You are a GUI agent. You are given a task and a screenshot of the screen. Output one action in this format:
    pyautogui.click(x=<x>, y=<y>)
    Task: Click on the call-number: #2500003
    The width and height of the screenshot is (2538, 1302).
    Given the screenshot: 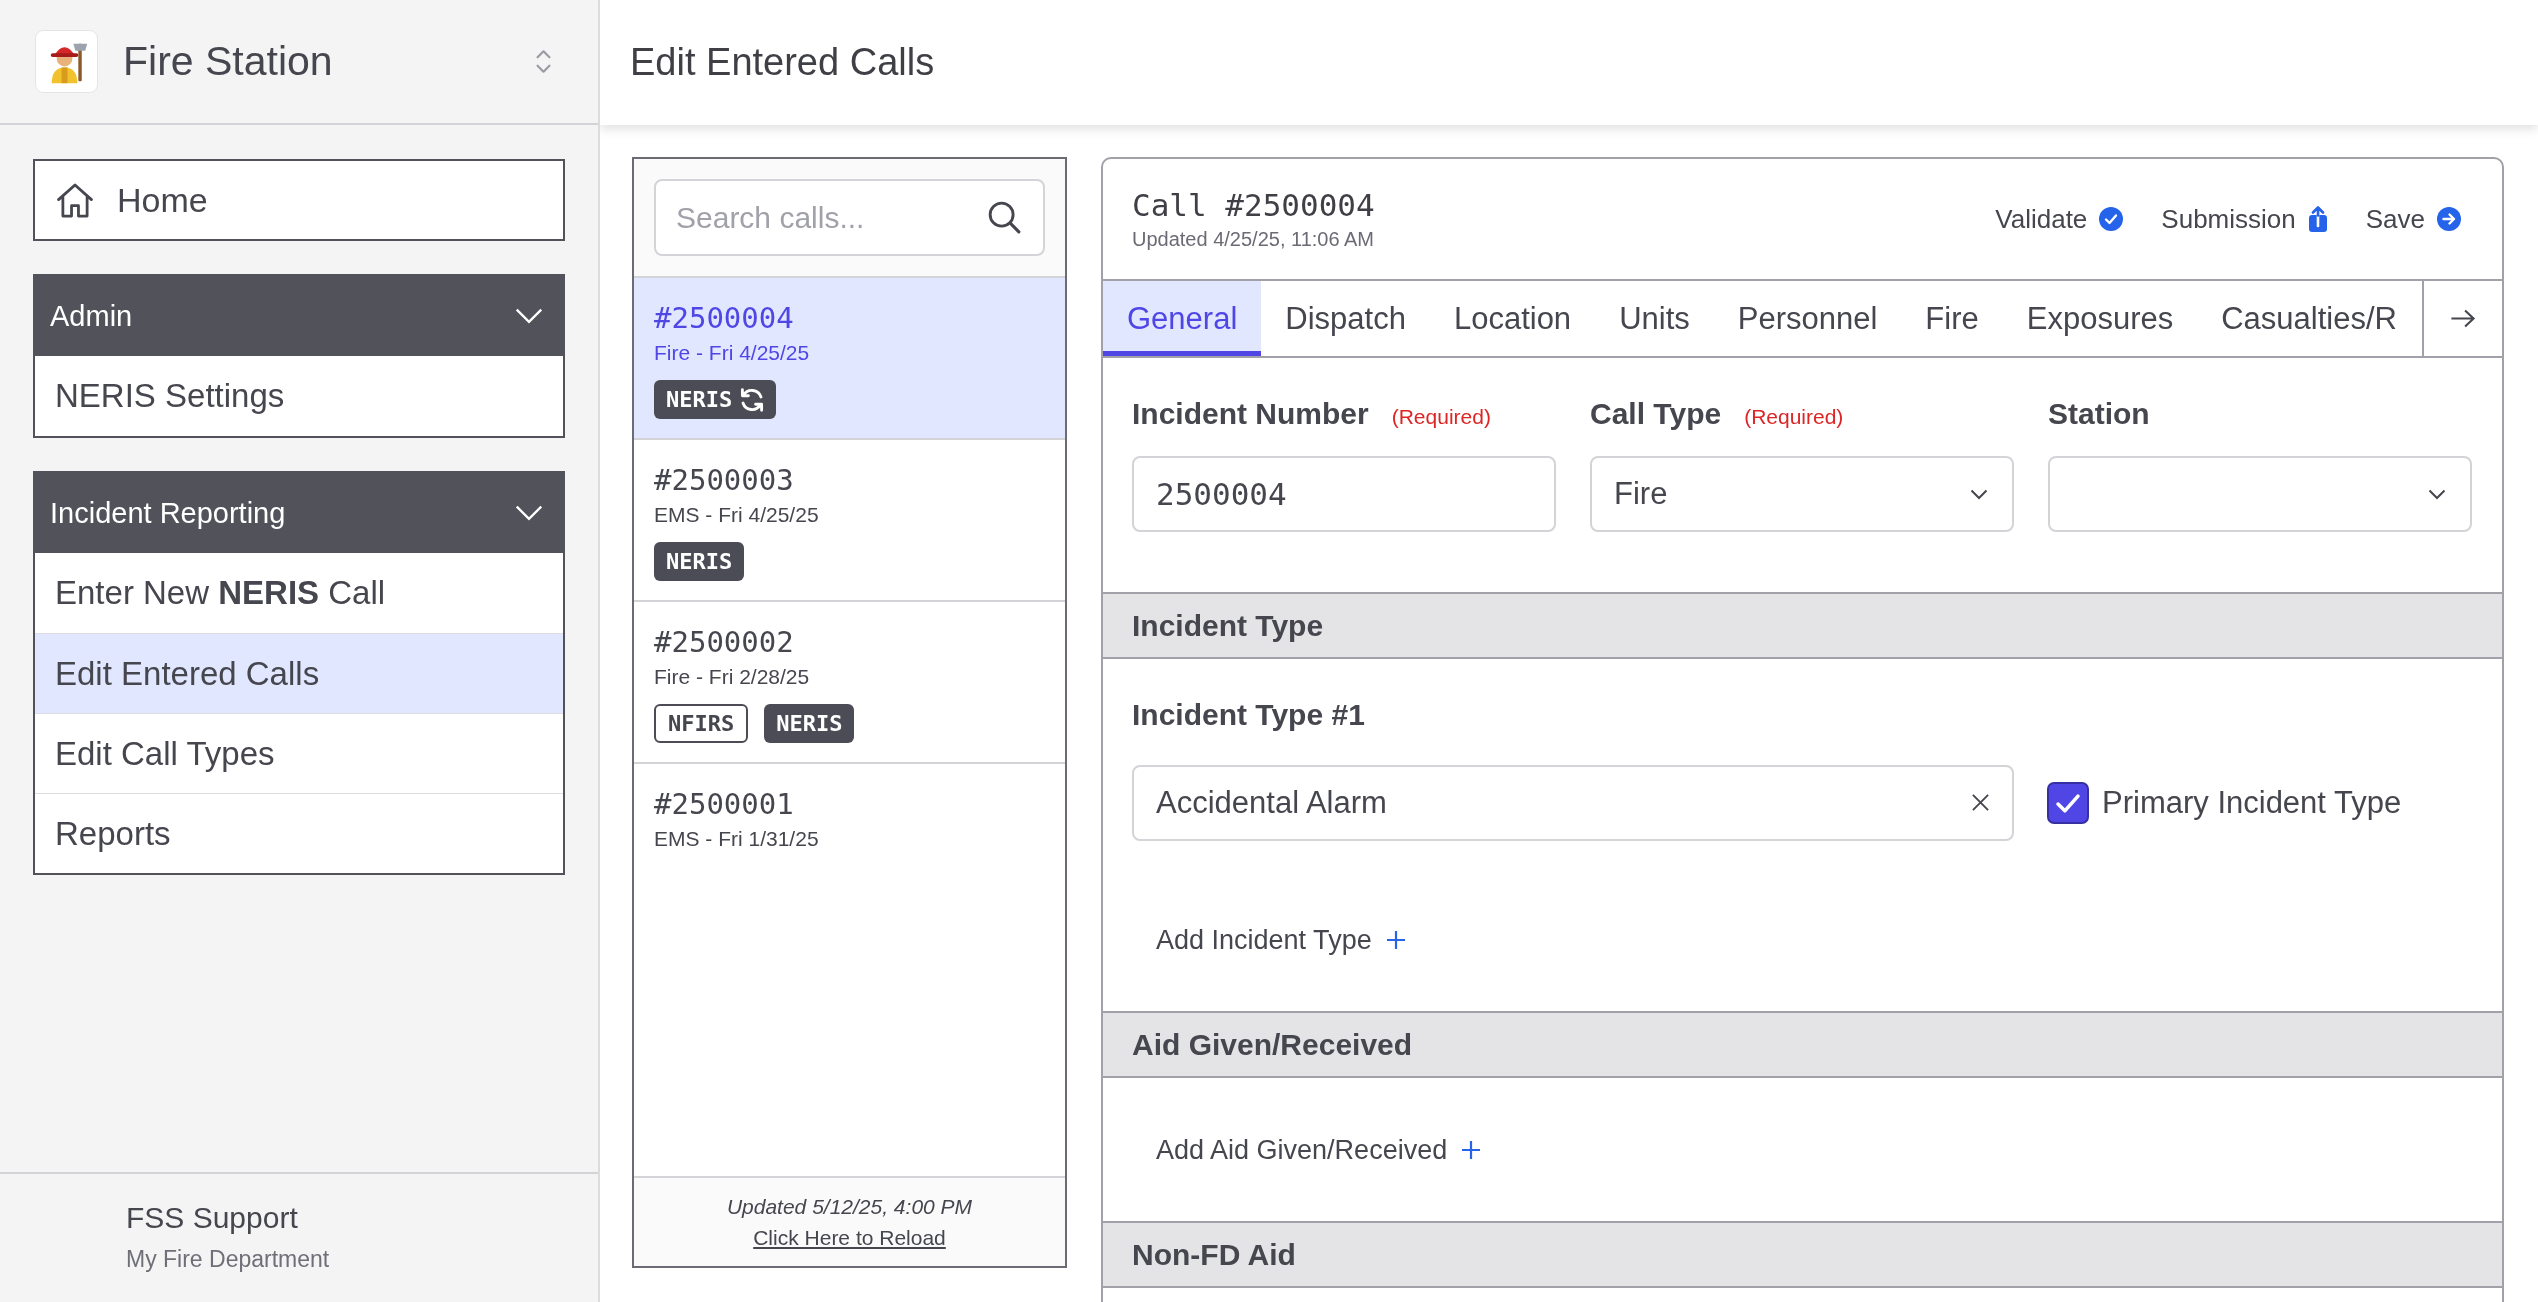 What is the action you would take?
    pyautogui.click(x=724, y=480)
    